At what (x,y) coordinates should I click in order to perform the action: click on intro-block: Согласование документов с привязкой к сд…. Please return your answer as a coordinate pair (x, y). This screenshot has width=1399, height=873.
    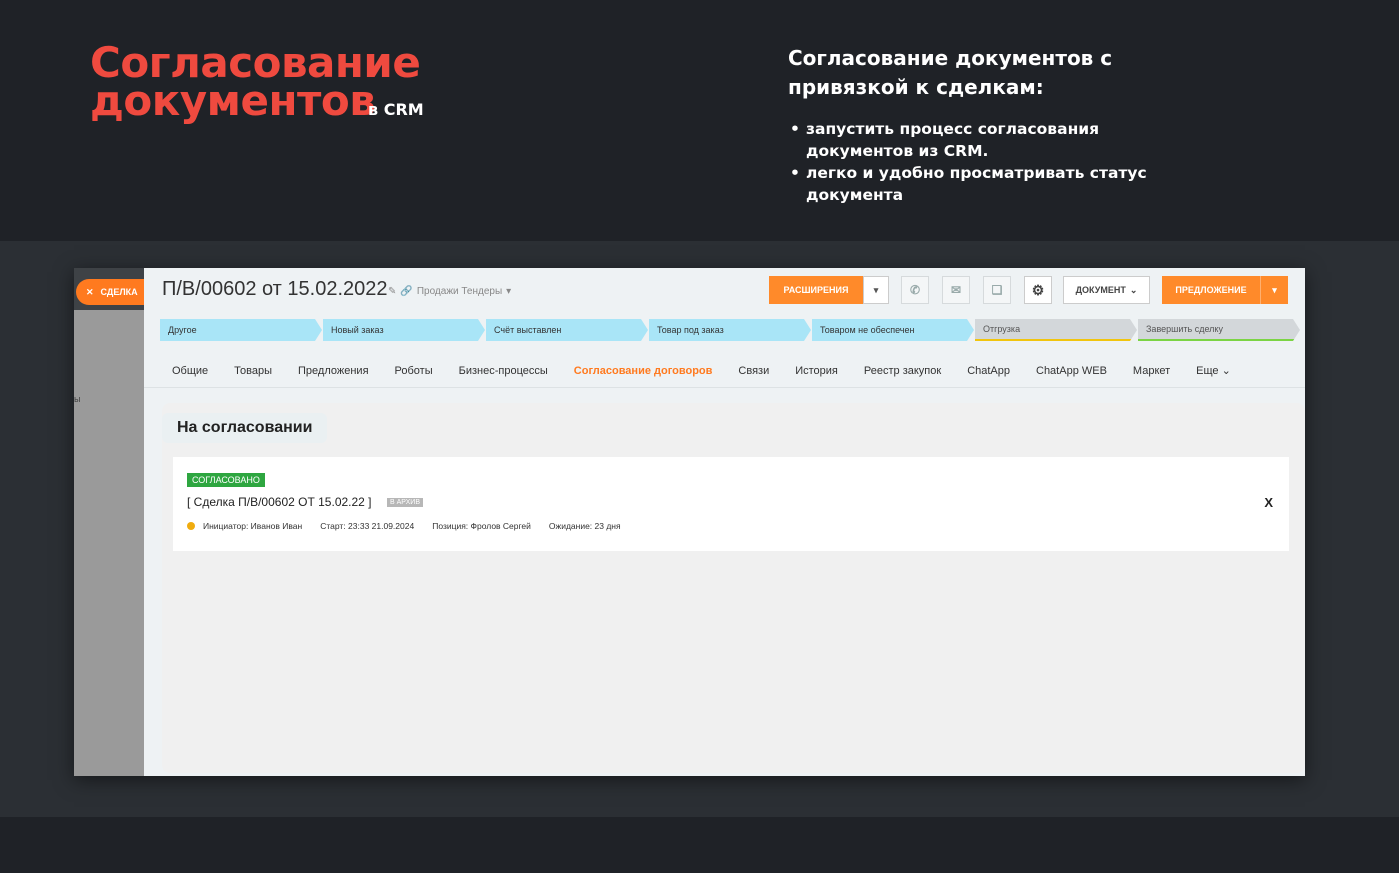
    Looking at the image, I should click on (978, 125).